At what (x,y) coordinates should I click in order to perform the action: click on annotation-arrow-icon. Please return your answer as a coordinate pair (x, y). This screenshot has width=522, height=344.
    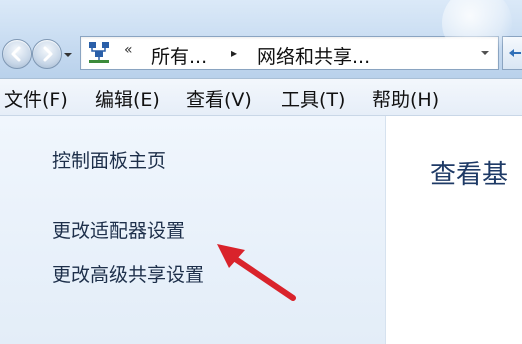
    Looking at the image, I should click on (256, 272).